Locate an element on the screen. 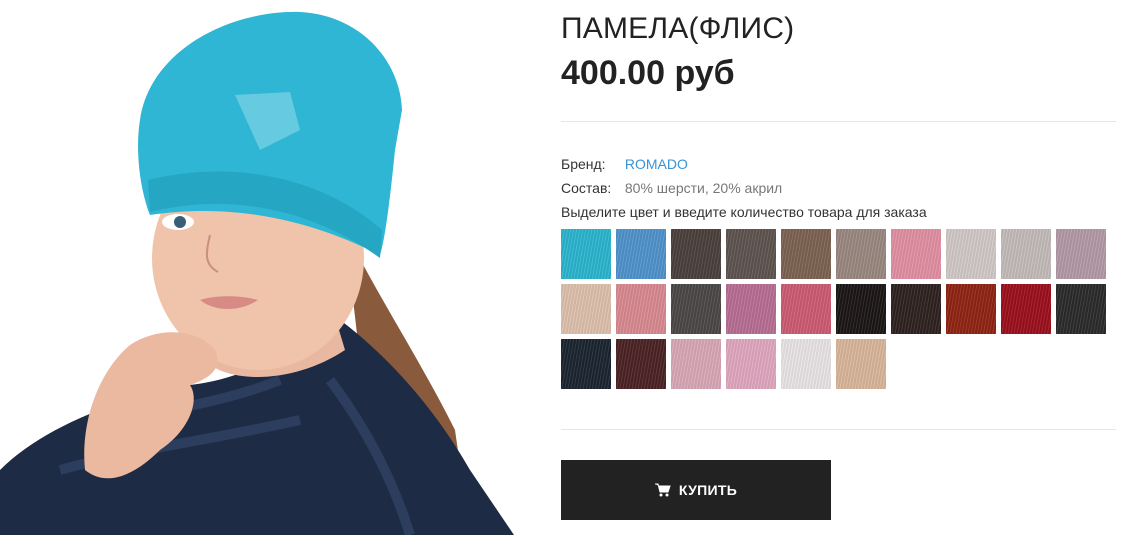 This screenshot has width=1121, height=535. product-title: ПАМЕЛА(ФЛИС) is located at coordinates (678, 28).